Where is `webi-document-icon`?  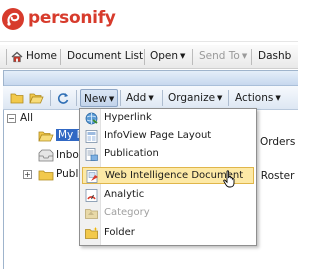
webi-document-icon is located at coordinates (92, 176).